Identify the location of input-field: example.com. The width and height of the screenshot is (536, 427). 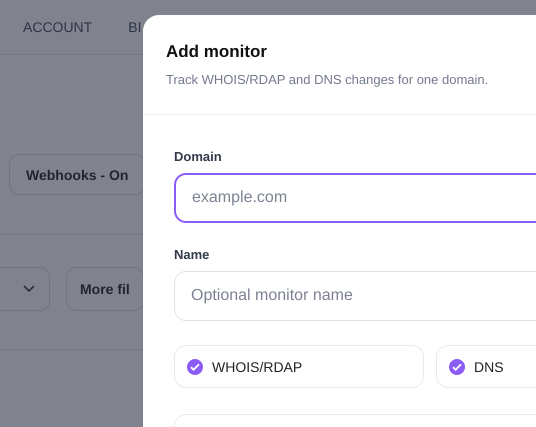
(355, 198).